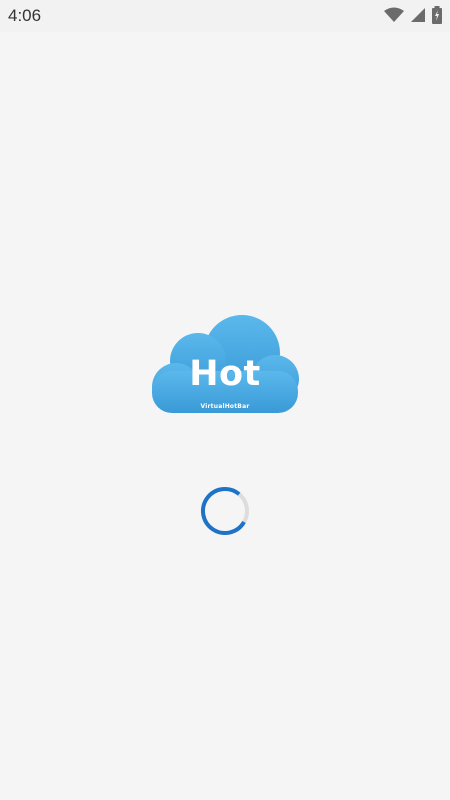 Image resolution: width=450 pixels, height=800 pixels. I want to click on app-logo, so click(225, 359).